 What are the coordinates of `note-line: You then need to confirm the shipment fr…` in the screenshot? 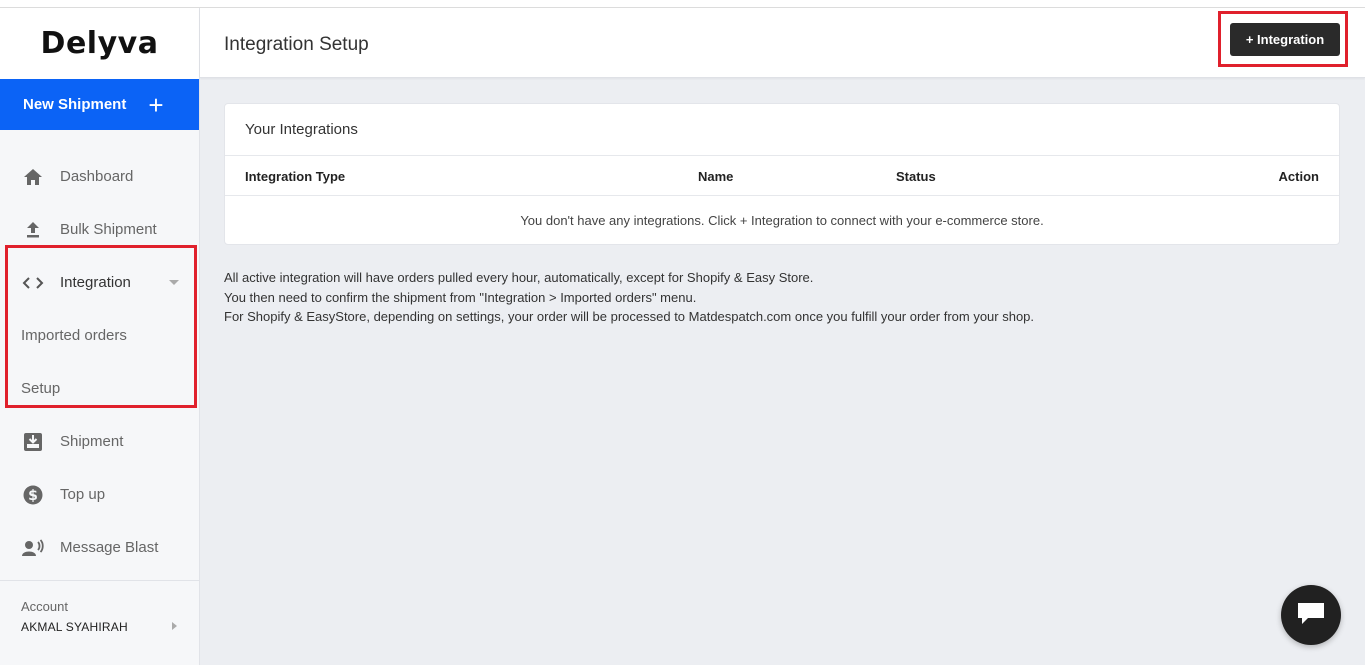 It's located at (460, 297).